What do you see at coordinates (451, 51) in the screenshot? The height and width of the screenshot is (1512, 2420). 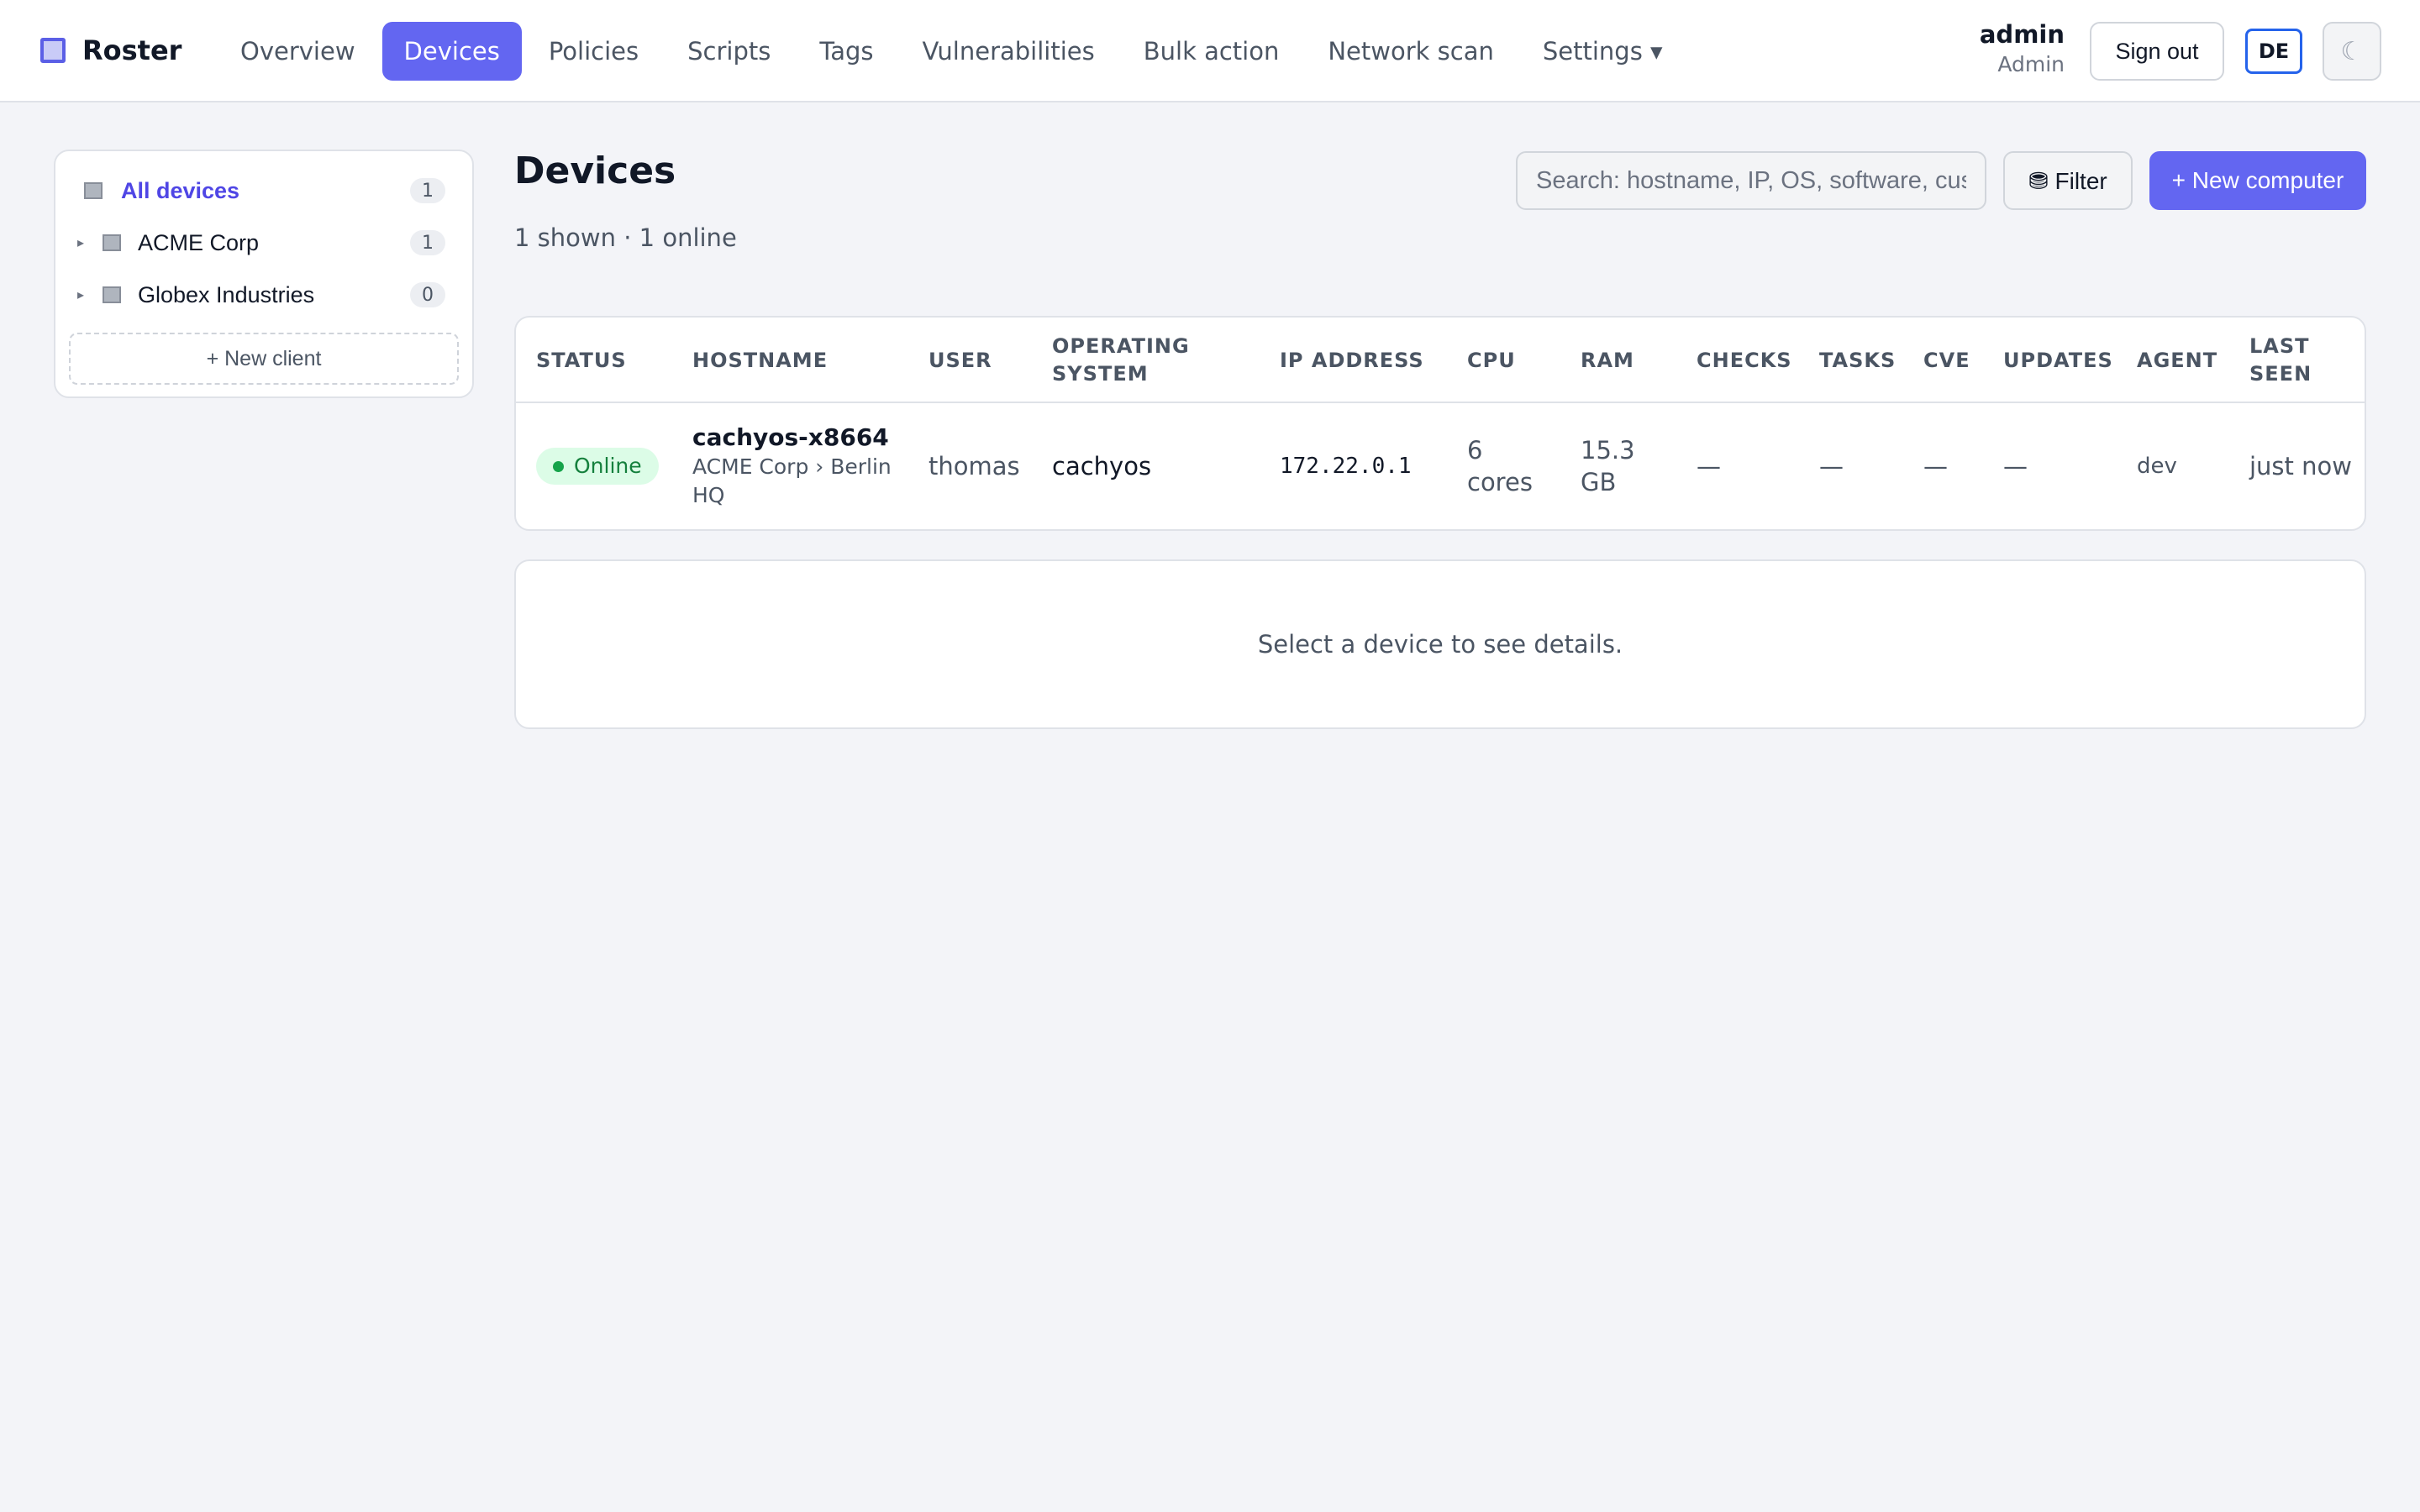 I see `nav-item-devices: Devices` at bounding box center [451, 51].